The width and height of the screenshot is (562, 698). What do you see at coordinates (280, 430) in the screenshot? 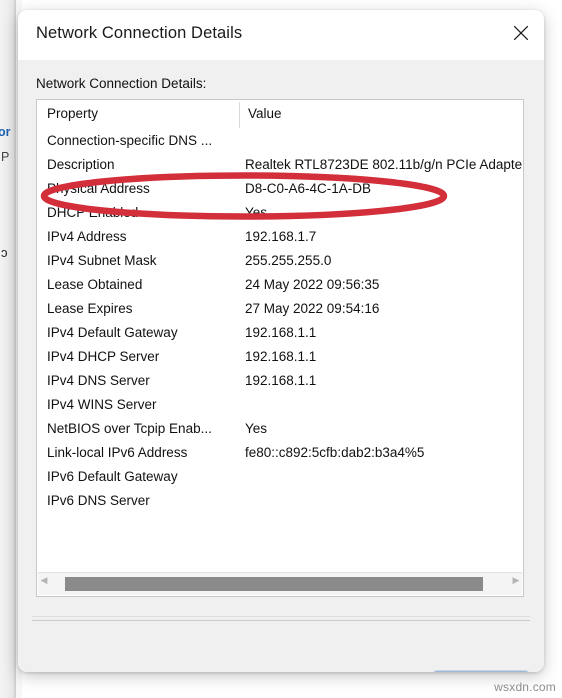
I see `table-row: NetBIOS over Tcpip Enab... Yes` at bounding box center [280, 430].